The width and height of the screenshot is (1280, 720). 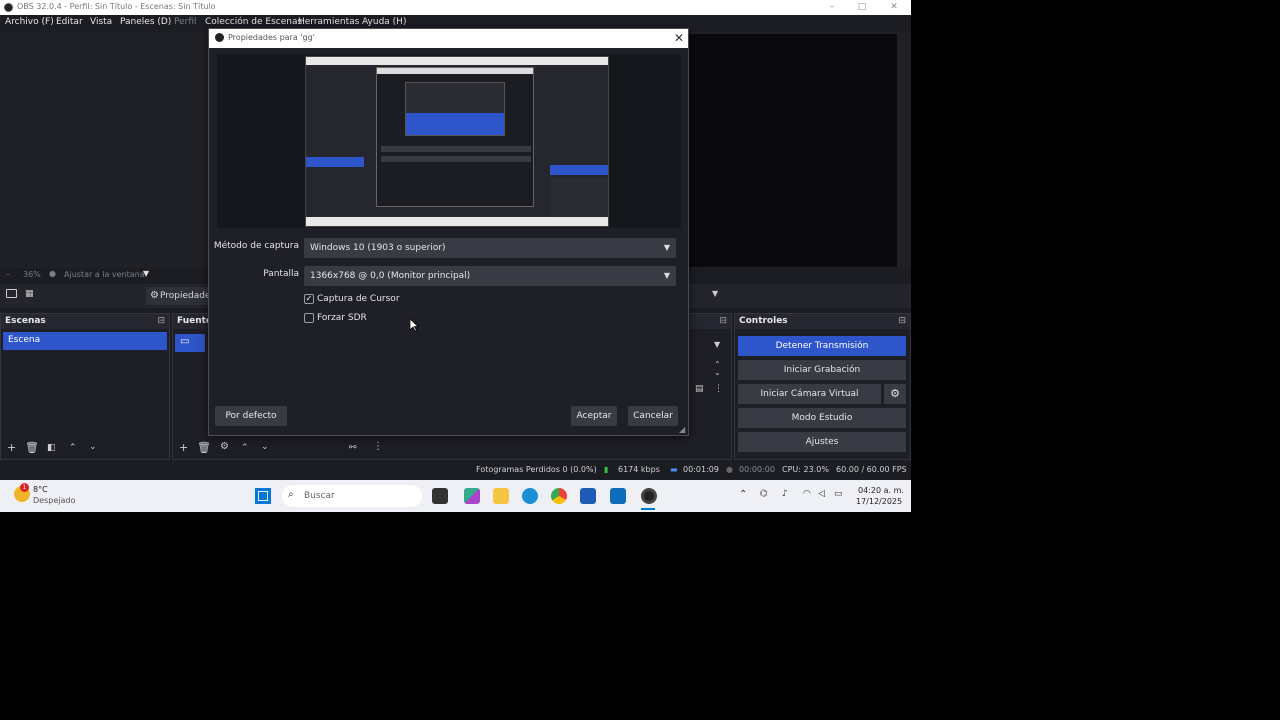 What do you see at coordinates (263, 496) in the screenshot?
I see `windows-start-icon` at bounding box center [263, 496].